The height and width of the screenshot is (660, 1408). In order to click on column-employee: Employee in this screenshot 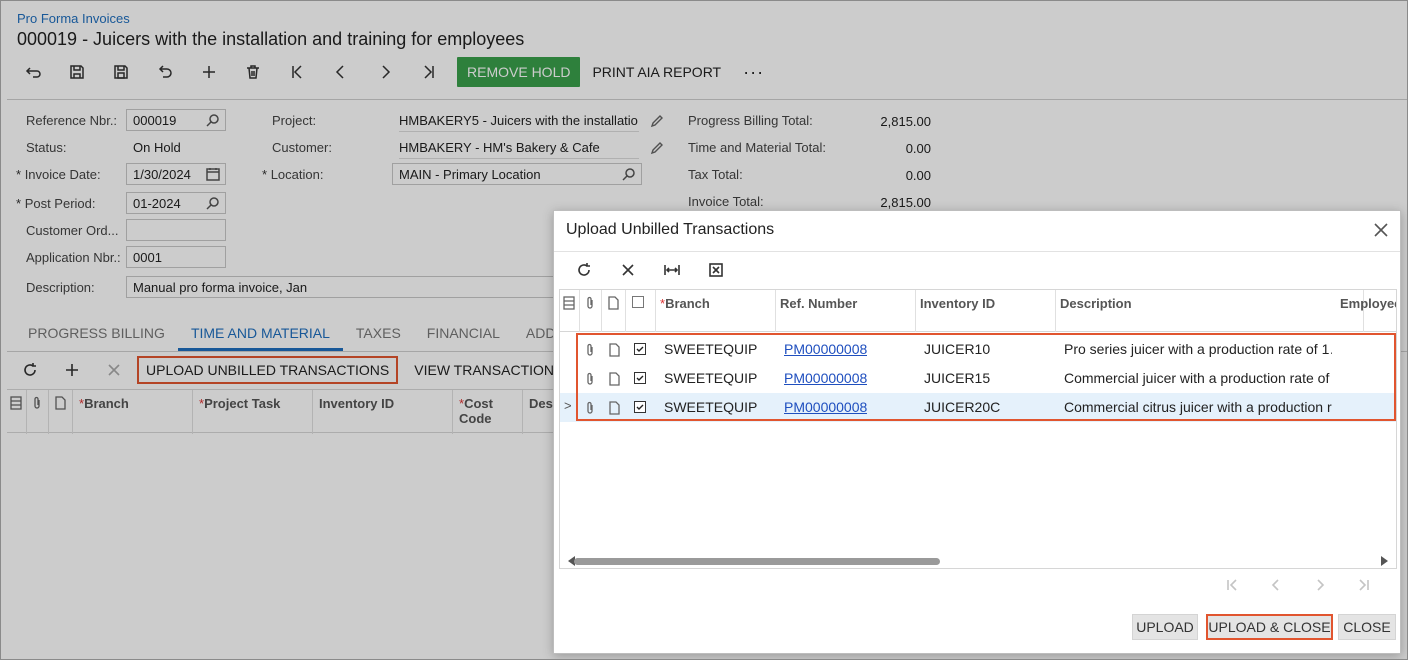, I will do `click(1366, 311)`.